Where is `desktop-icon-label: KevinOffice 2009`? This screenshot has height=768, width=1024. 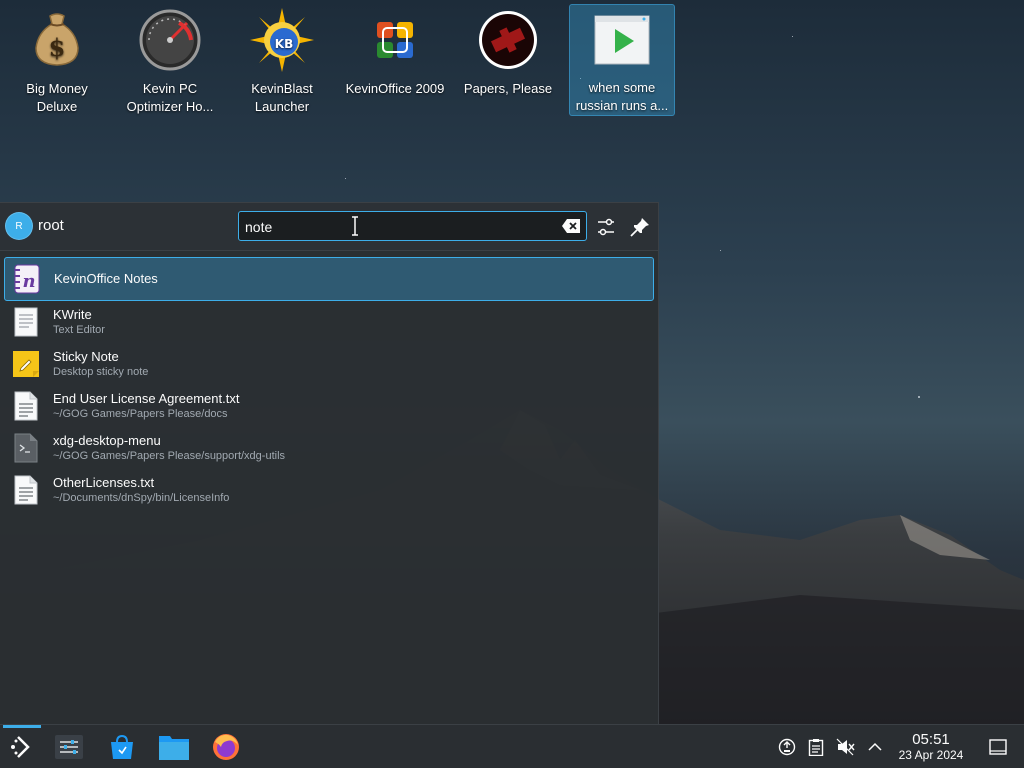 desktop-icon-label: KevinOffice 2009 is located at coordinates (395, 88).